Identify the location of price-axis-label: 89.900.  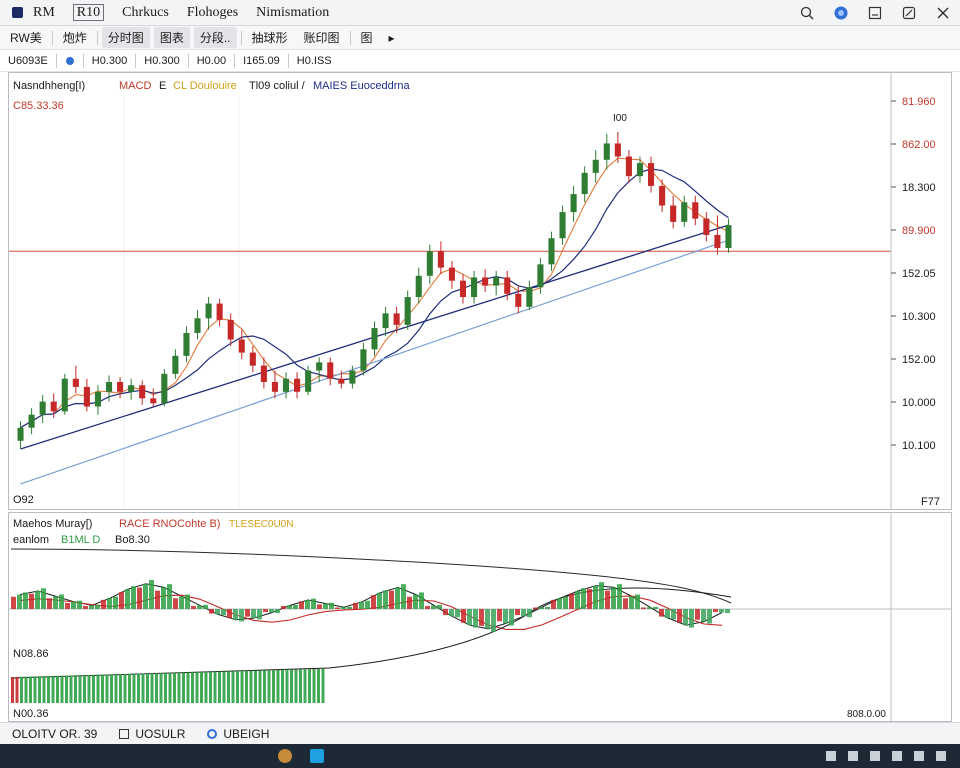
(919, 231).